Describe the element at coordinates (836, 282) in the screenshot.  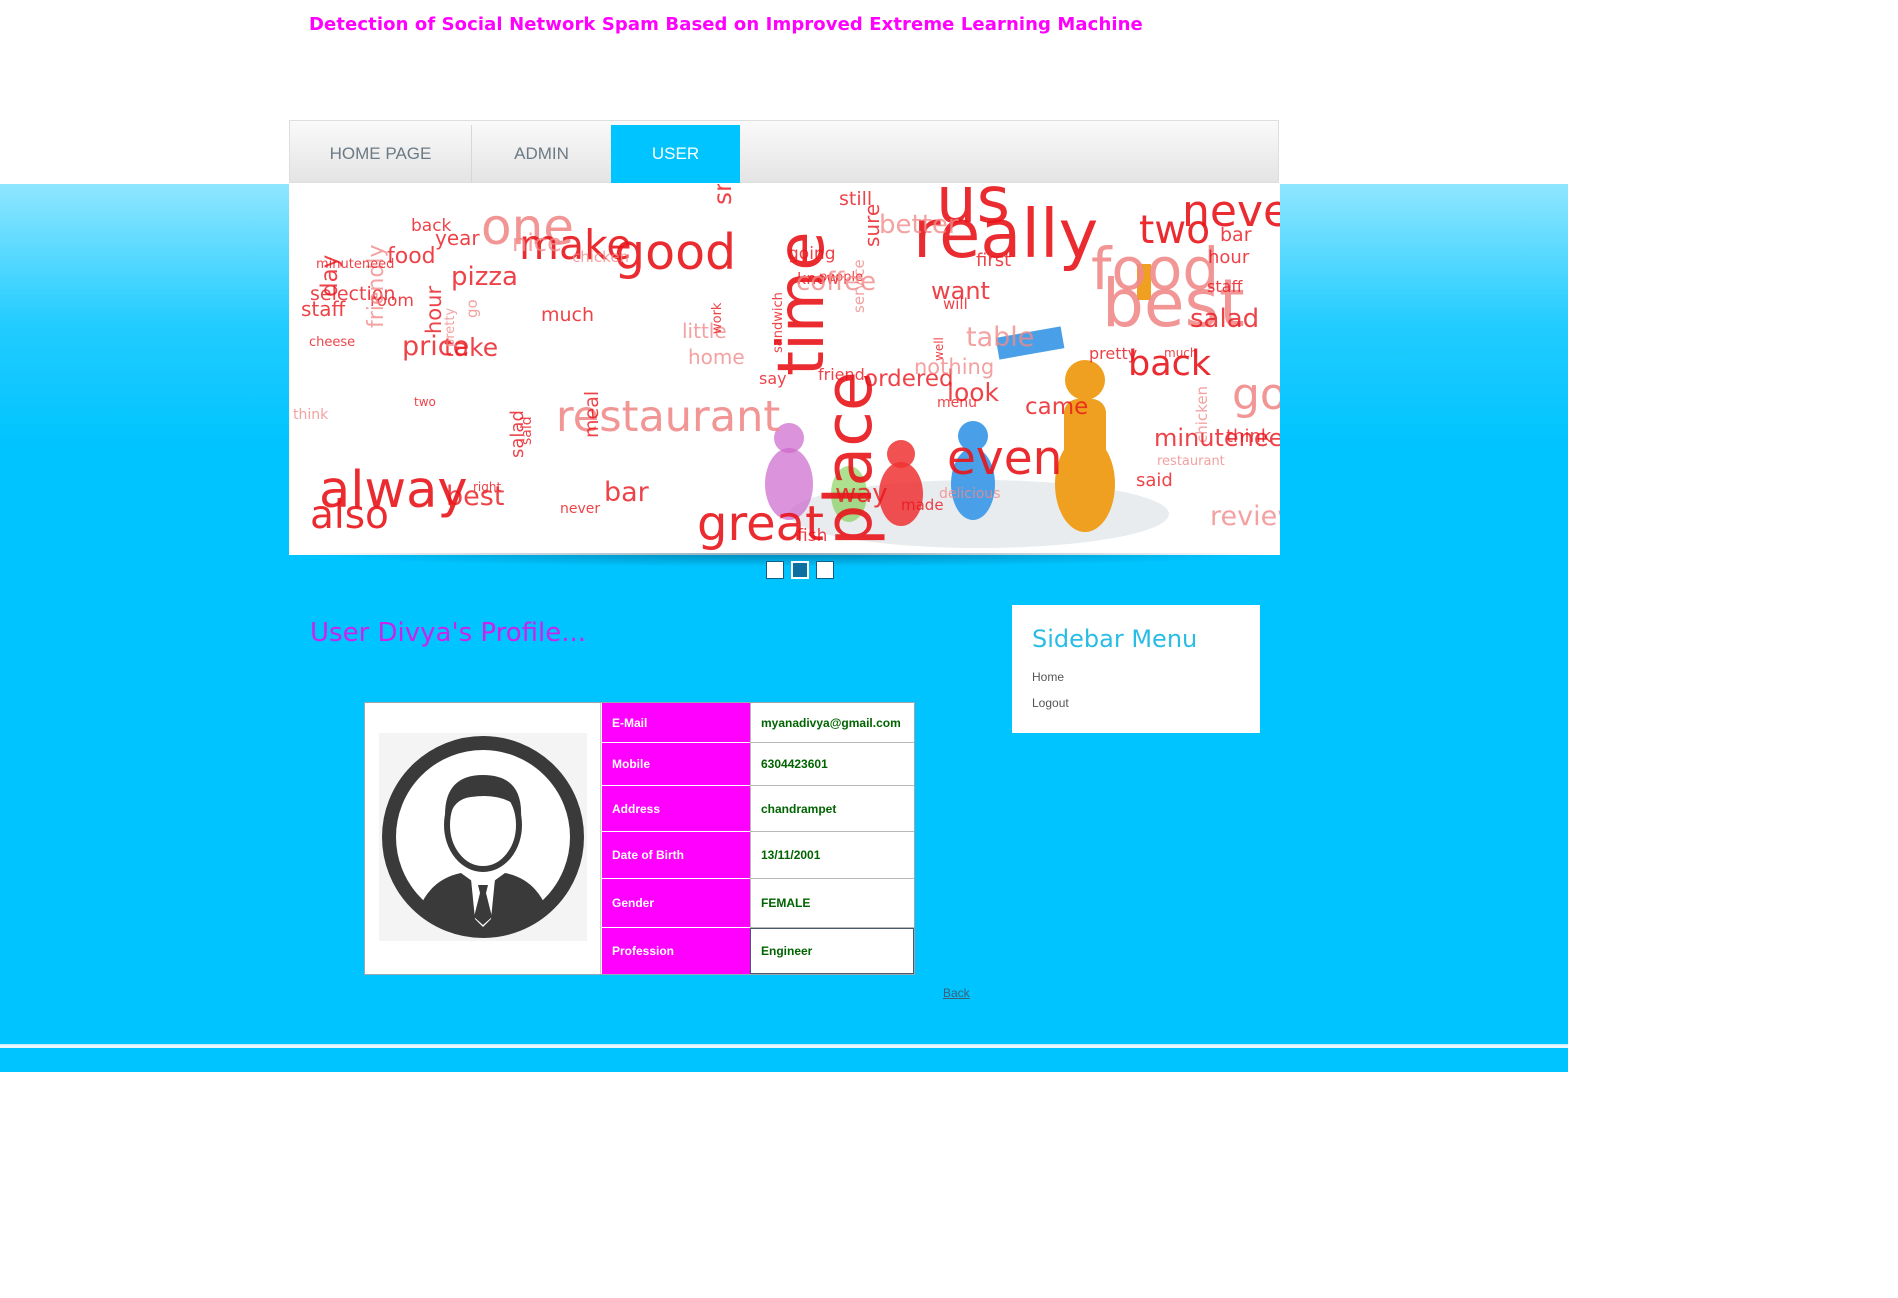
I see `word-cloud-word: coffee` at that location.